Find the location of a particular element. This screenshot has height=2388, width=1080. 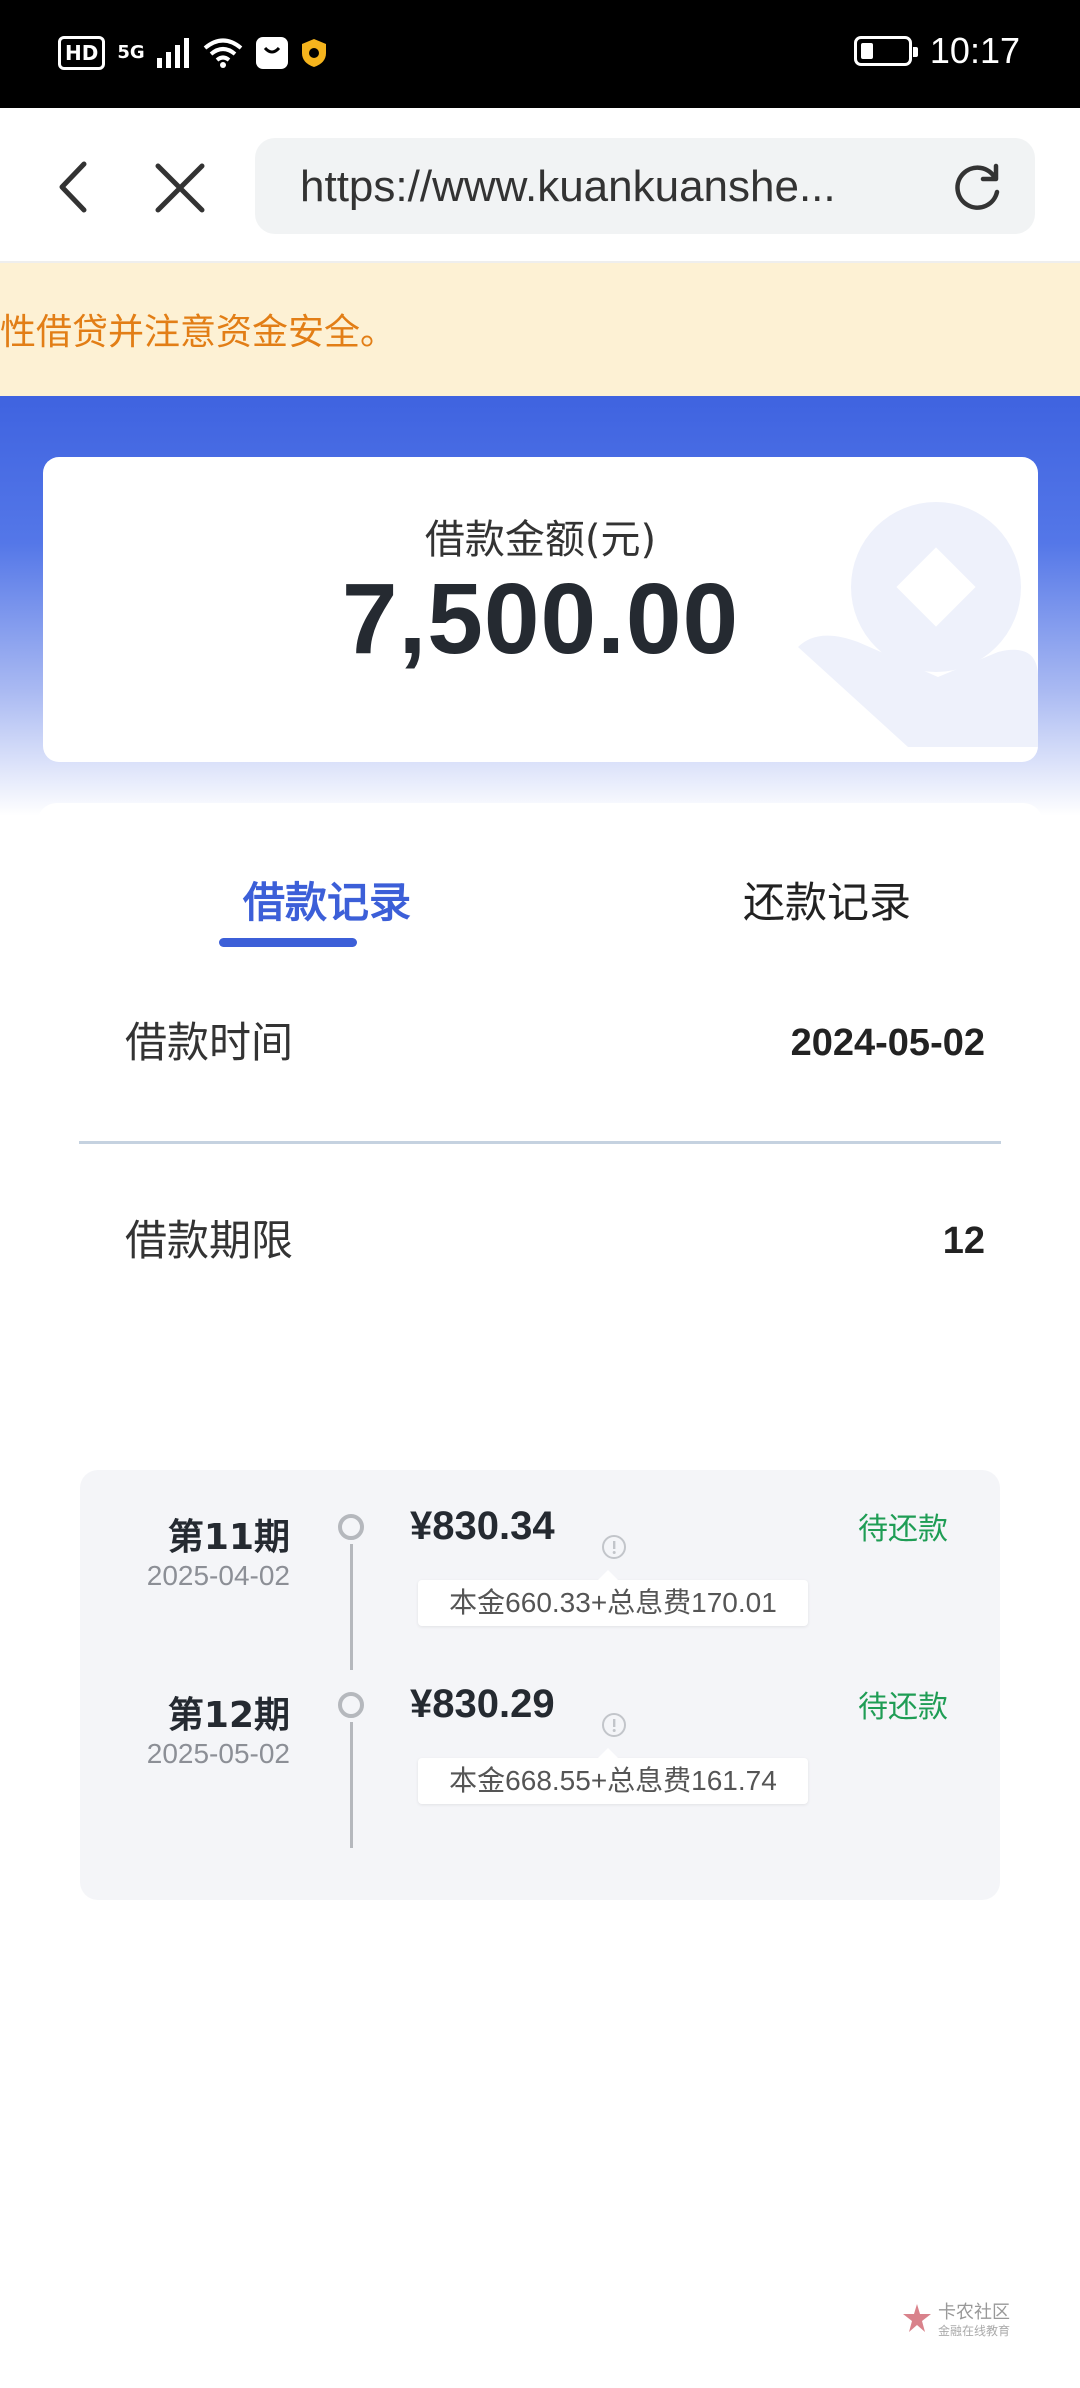

back-arrow-icon is located at coordinates (75, 187).